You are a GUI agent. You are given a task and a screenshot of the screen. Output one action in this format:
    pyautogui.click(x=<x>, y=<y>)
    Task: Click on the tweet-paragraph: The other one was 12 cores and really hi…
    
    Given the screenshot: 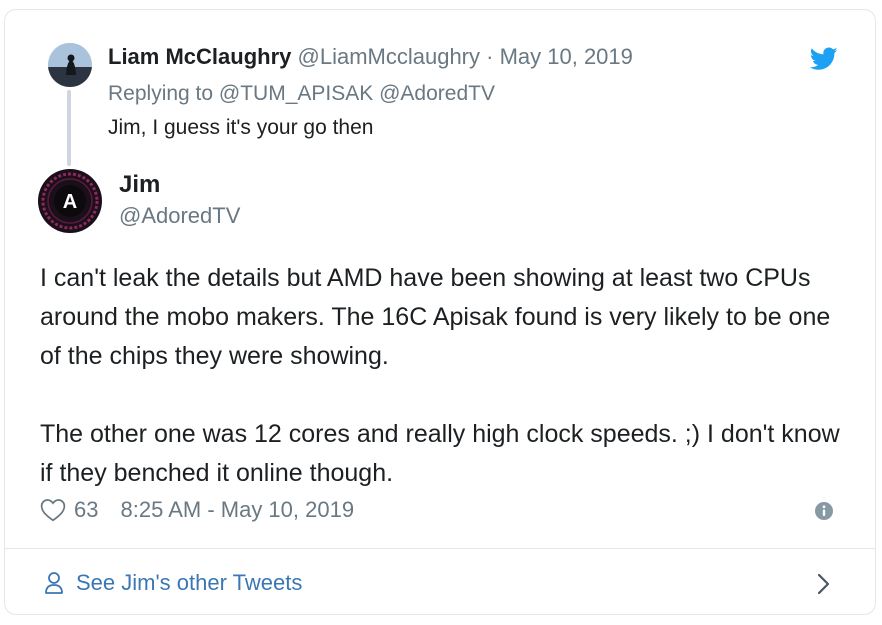 What is the action you would take?
    pyautogui.click(x=440, y=453)
    